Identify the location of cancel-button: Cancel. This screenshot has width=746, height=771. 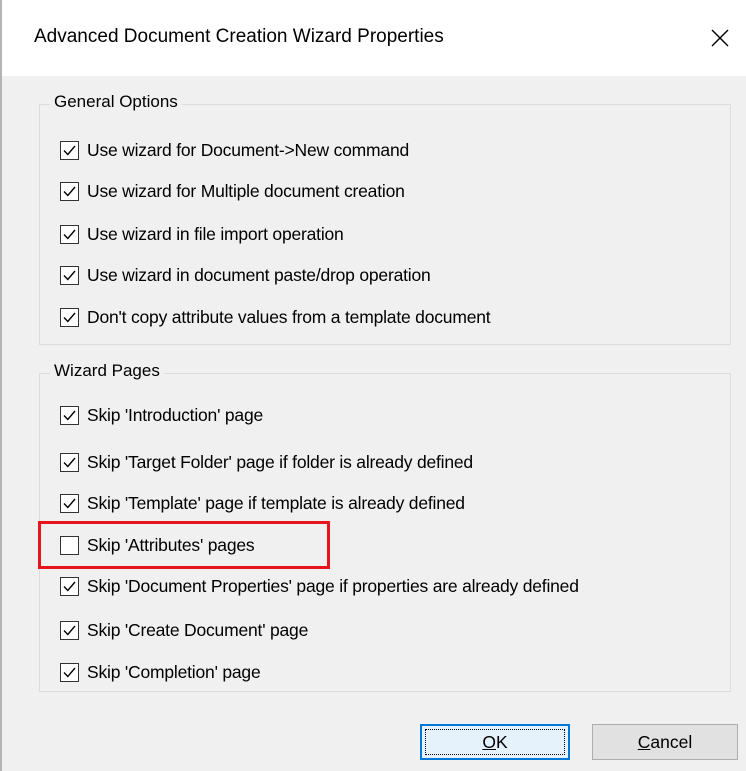
(665, 742).